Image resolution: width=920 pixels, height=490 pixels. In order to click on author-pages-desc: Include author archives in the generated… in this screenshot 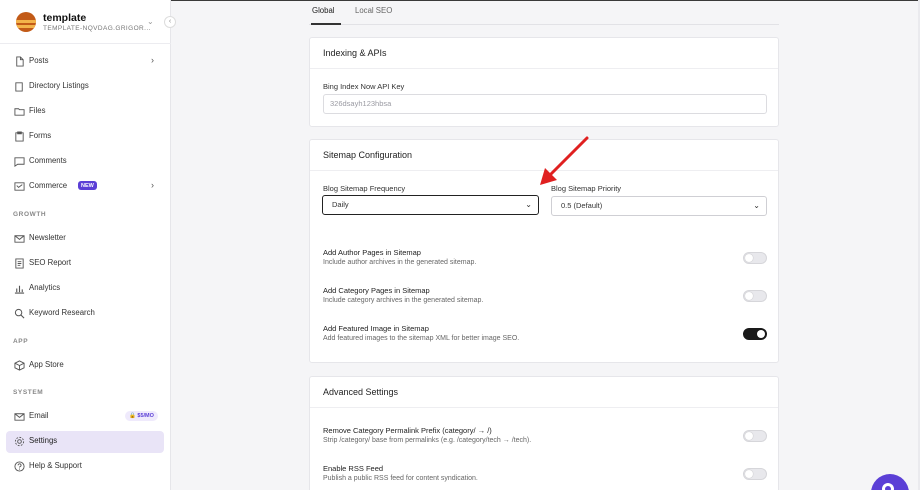, I will do `click(400, 262)`.